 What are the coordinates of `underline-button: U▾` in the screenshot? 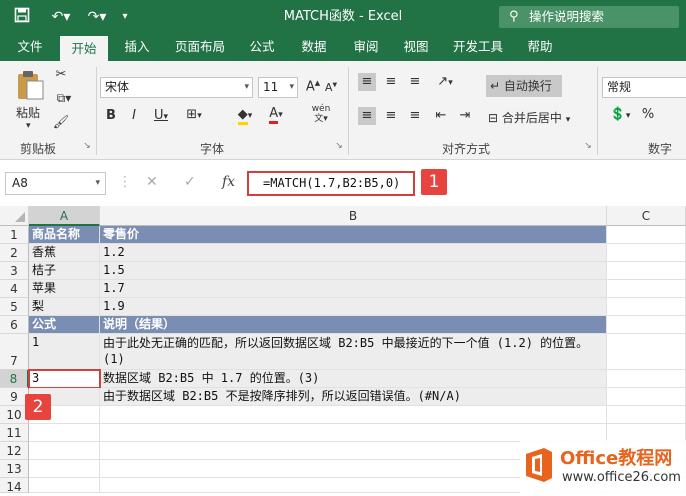 It's located at (161, 115).